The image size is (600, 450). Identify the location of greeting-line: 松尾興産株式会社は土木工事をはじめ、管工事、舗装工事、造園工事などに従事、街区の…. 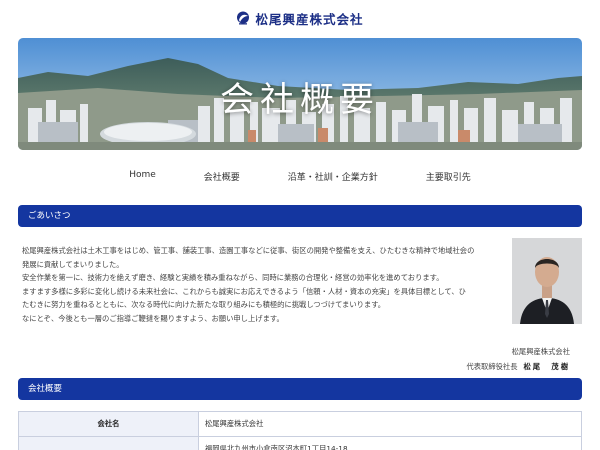
(248, 250).